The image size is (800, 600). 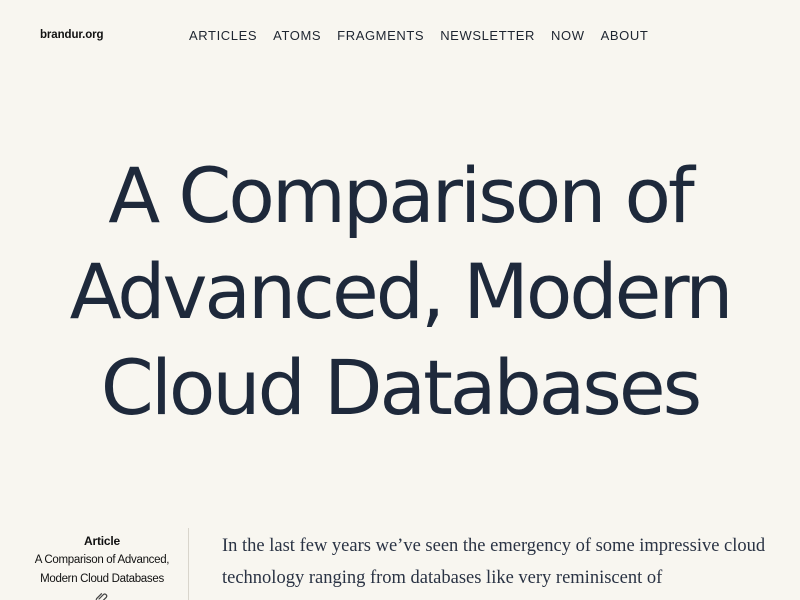 I want to click on article-title-line: A Comparison of, so click(x=401, y=195).